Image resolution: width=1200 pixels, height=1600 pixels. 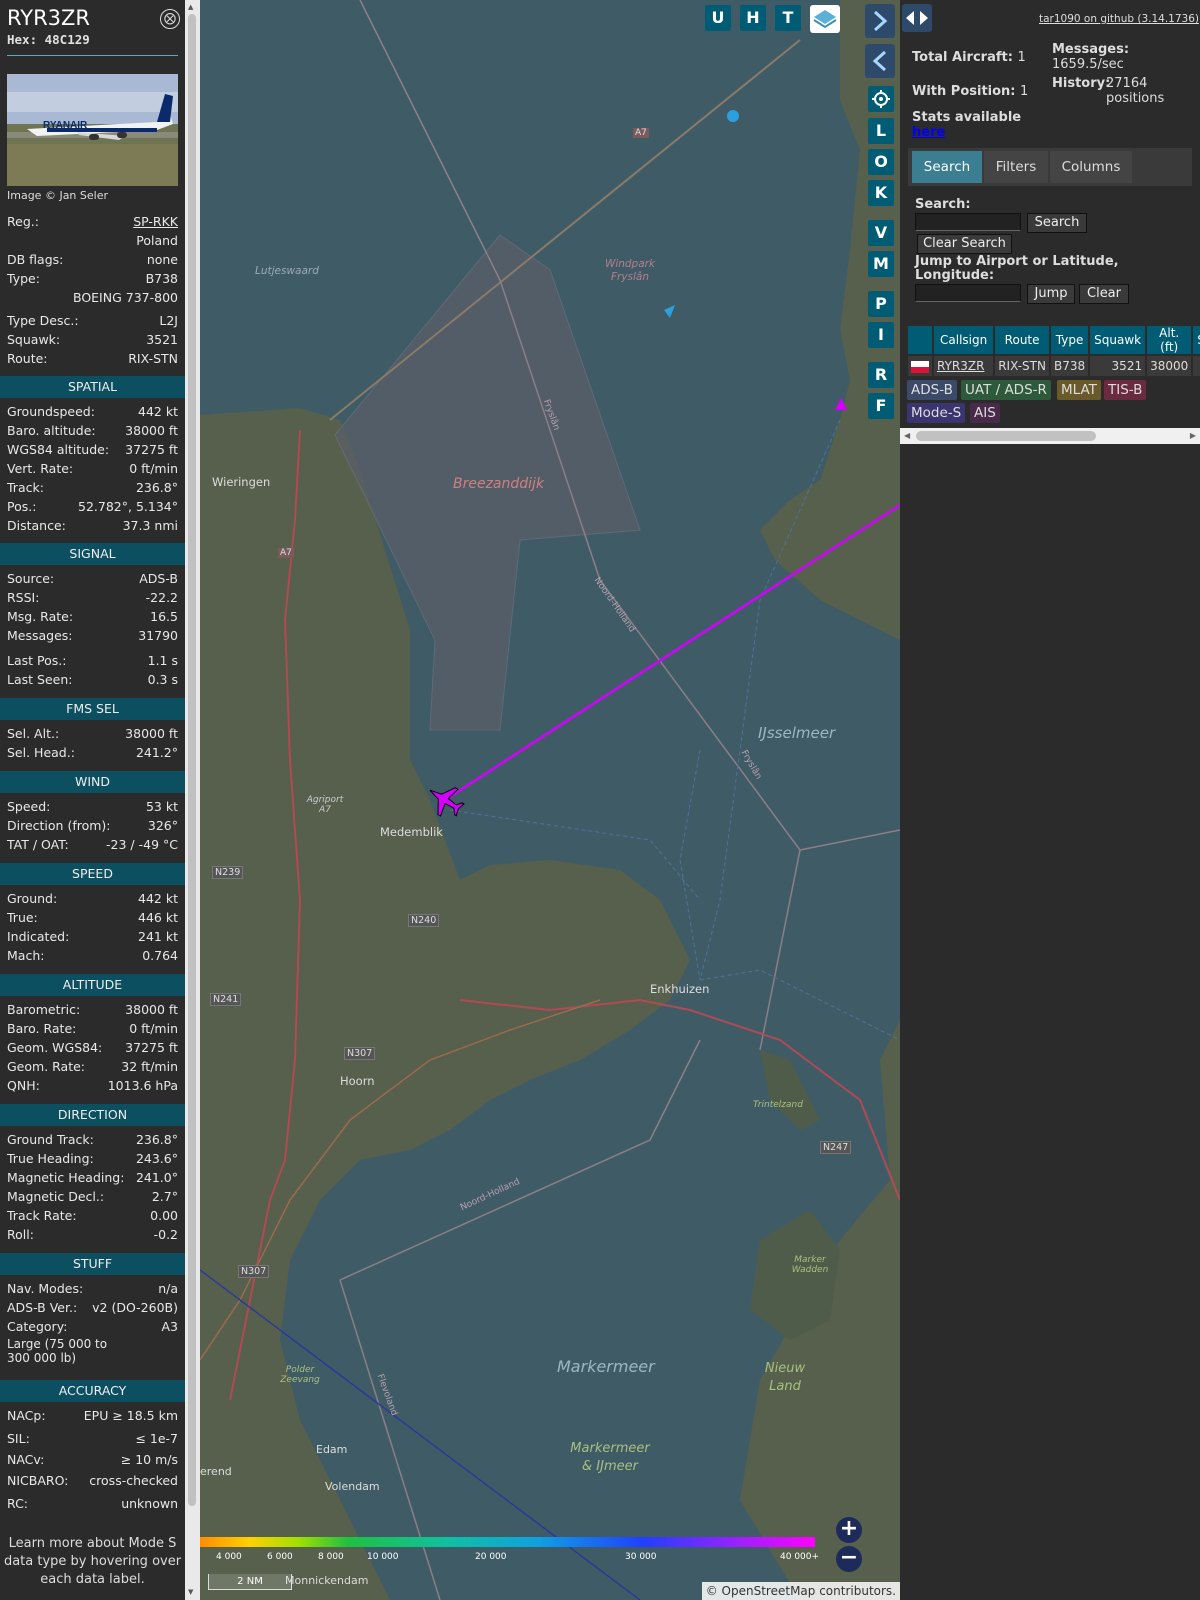 What do you see at coordinates (1022, 340) in the screenshot?
I see `column-header-route: Route` at bounding box center [1022, 340].